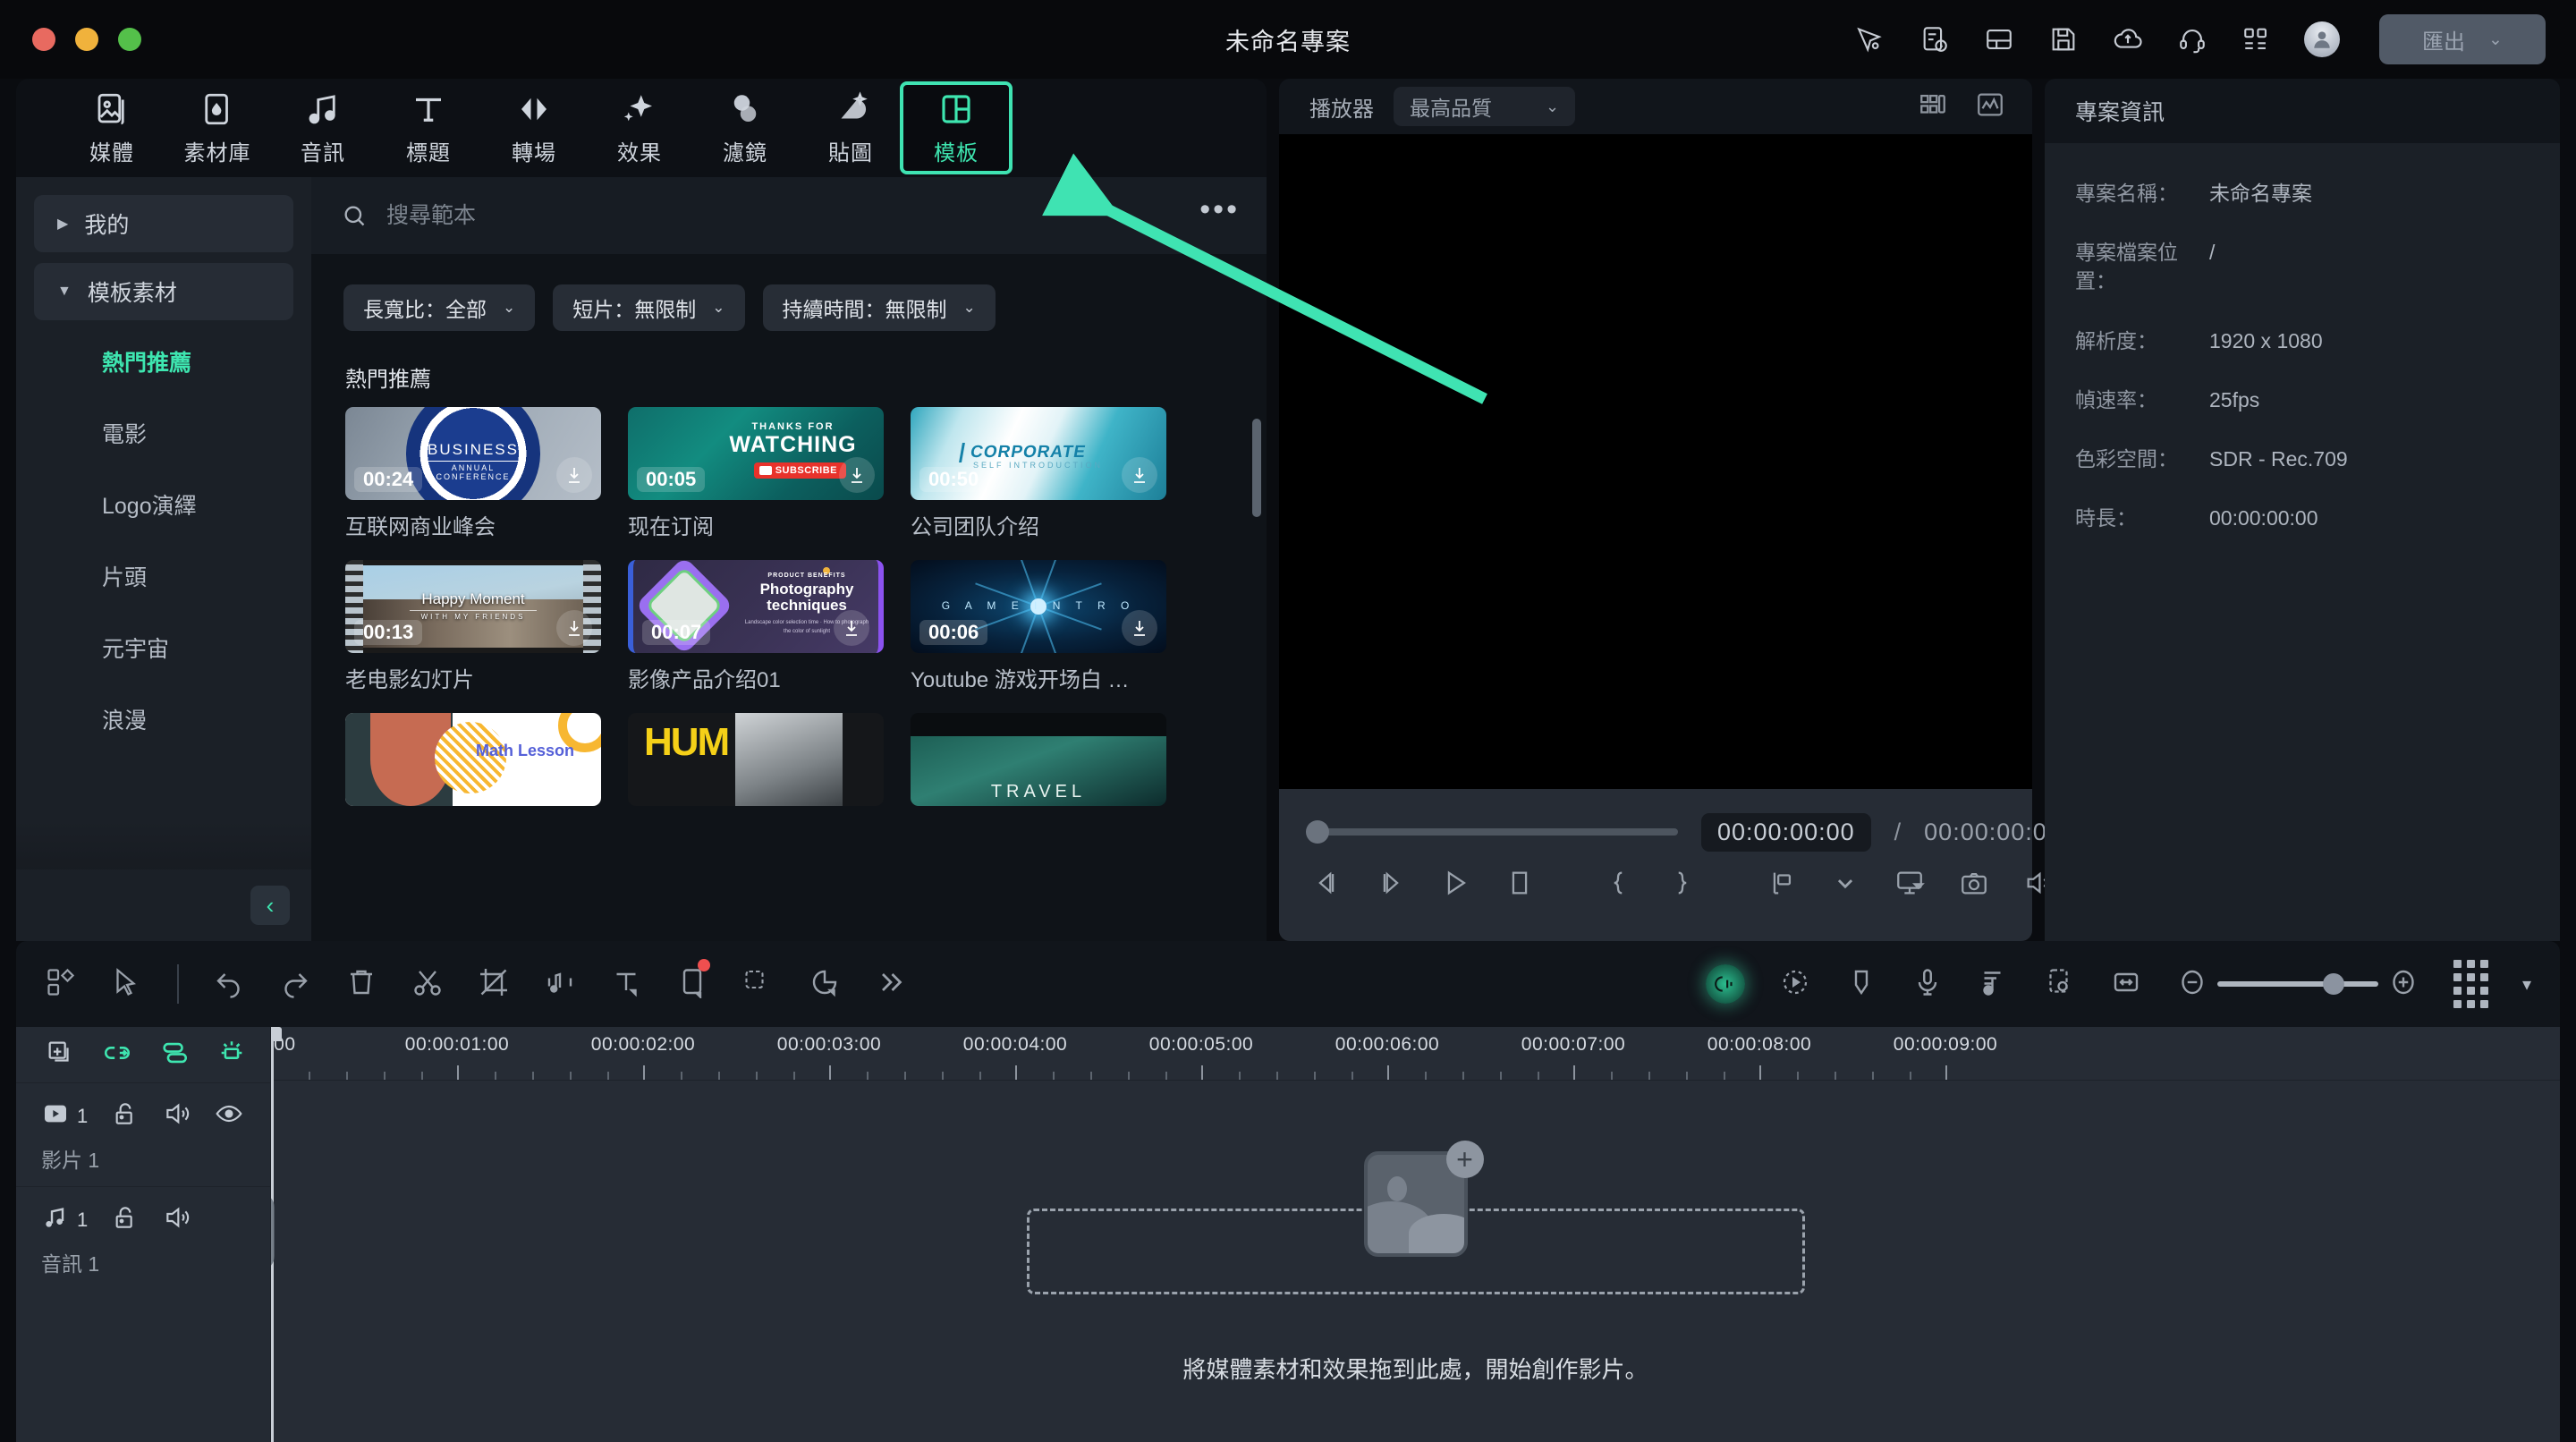 This screenshot has height=1442, width=2576. I want to click on save-icon, so click(2063, 39).